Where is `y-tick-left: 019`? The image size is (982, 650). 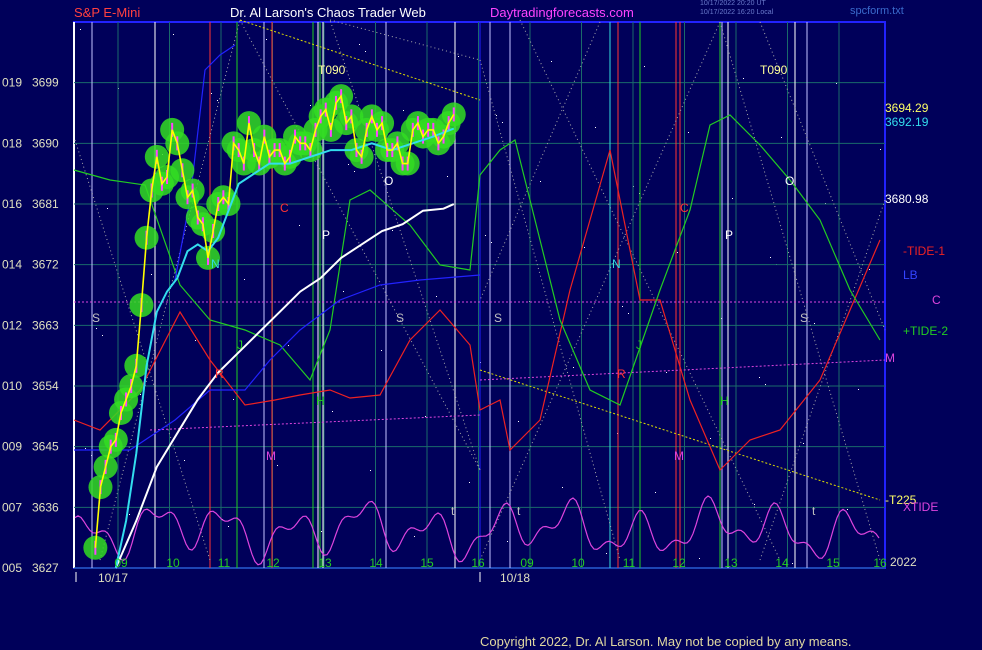
y-tick-left: 019 is located at coordinates (12, 83).